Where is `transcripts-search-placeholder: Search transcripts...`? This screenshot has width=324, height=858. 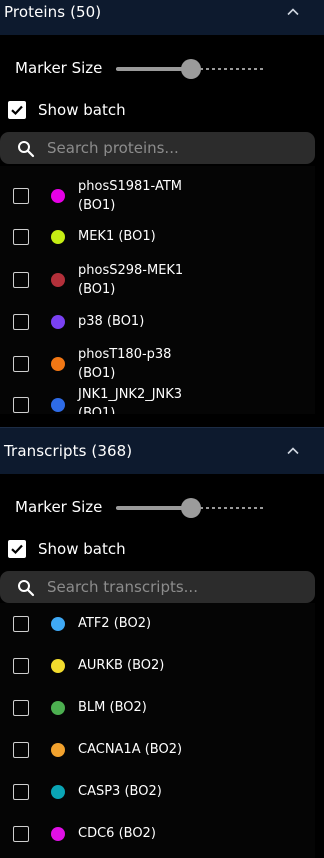
transcripts-search-placeholder: Search transcripts... is located at coordinates (122, 587).